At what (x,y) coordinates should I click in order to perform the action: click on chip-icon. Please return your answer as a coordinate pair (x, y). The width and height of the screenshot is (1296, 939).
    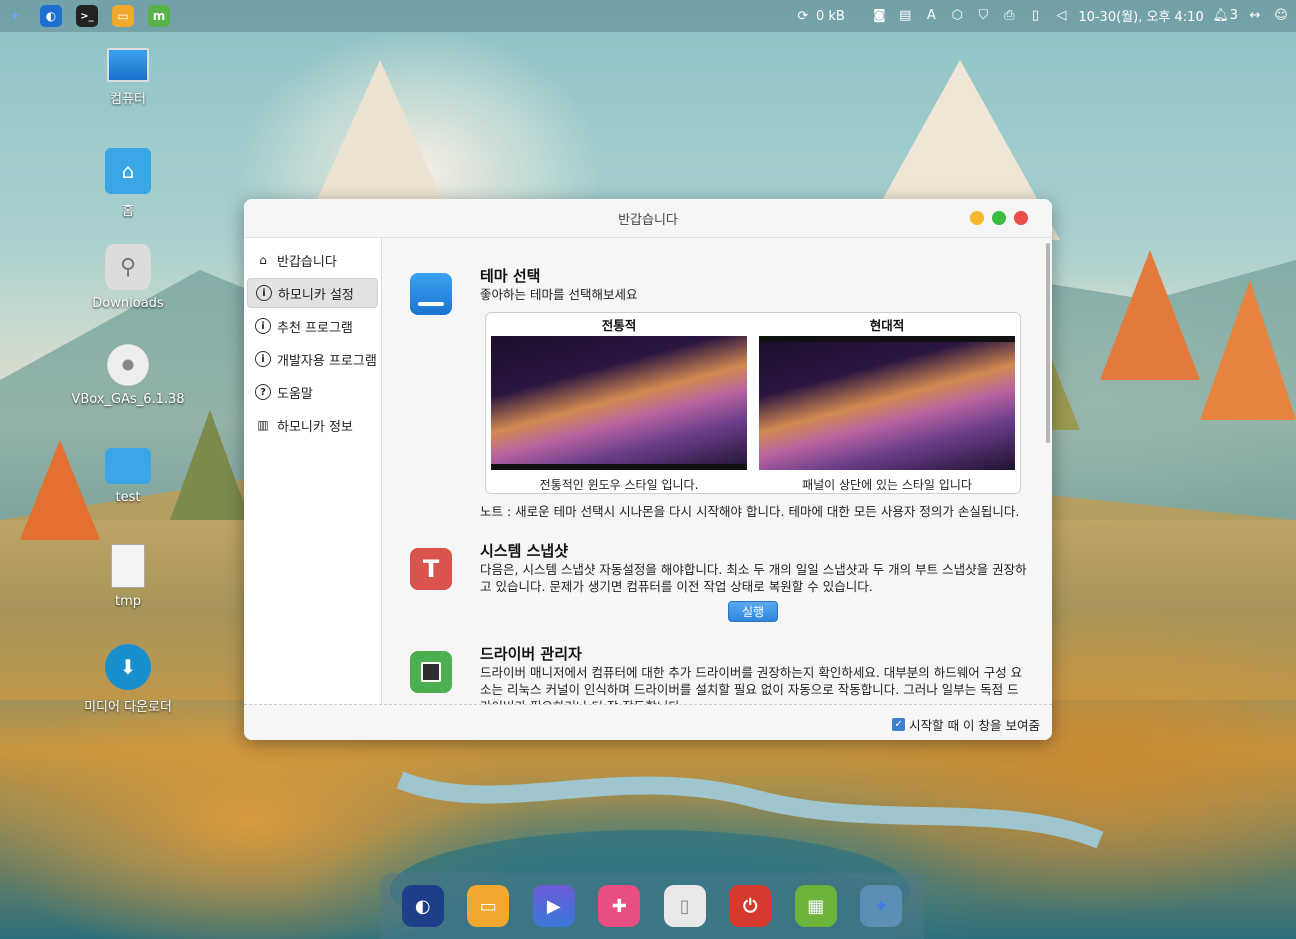
    Looking at the image, I should click on (431, 672).